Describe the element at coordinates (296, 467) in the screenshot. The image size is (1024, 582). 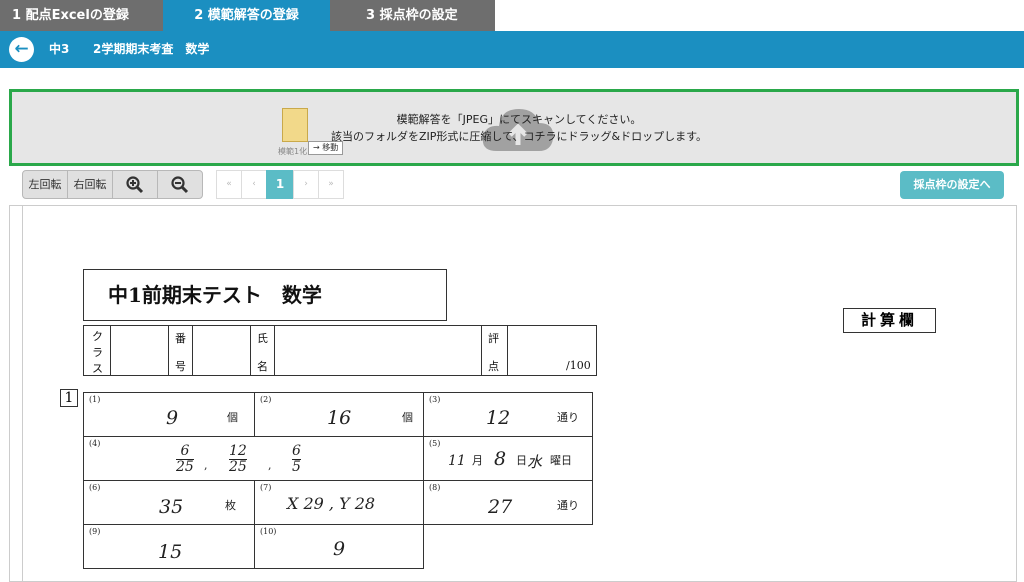
I see `fraction-denominator: 5` at that location.